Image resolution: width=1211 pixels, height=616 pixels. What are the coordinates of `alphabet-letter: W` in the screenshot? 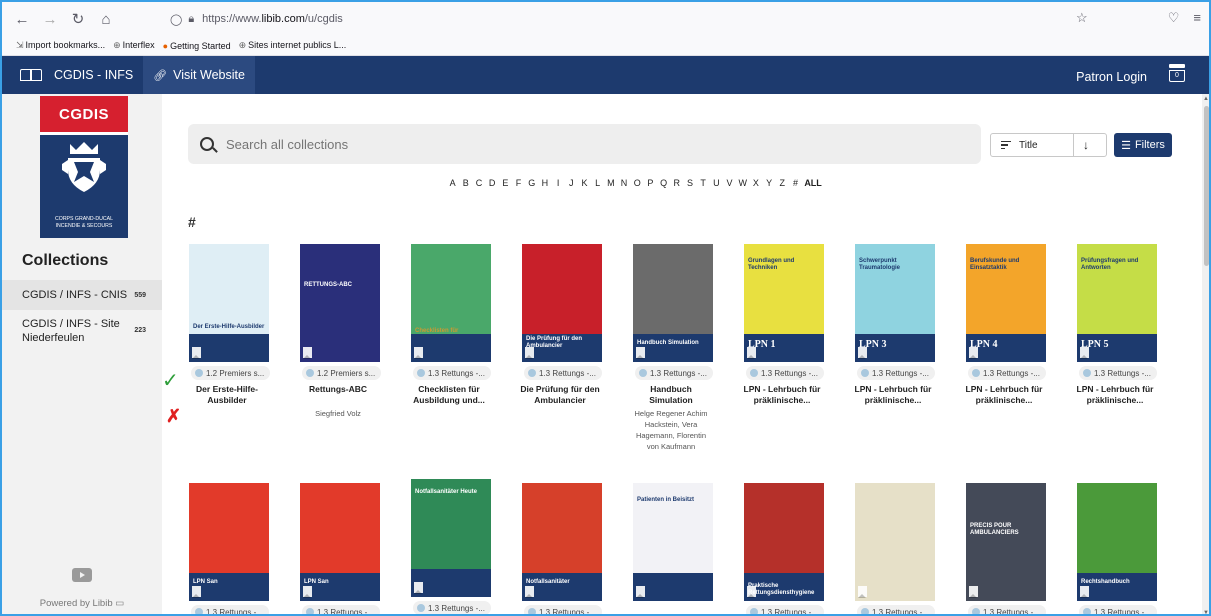 It's located at (742, 183).